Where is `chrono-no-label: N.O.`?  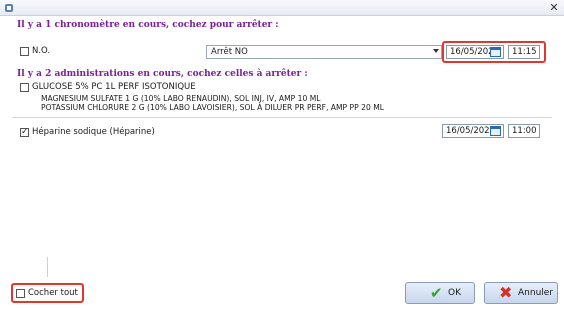
chrono-no-label: N.O. is located at coordinates (41, 51).